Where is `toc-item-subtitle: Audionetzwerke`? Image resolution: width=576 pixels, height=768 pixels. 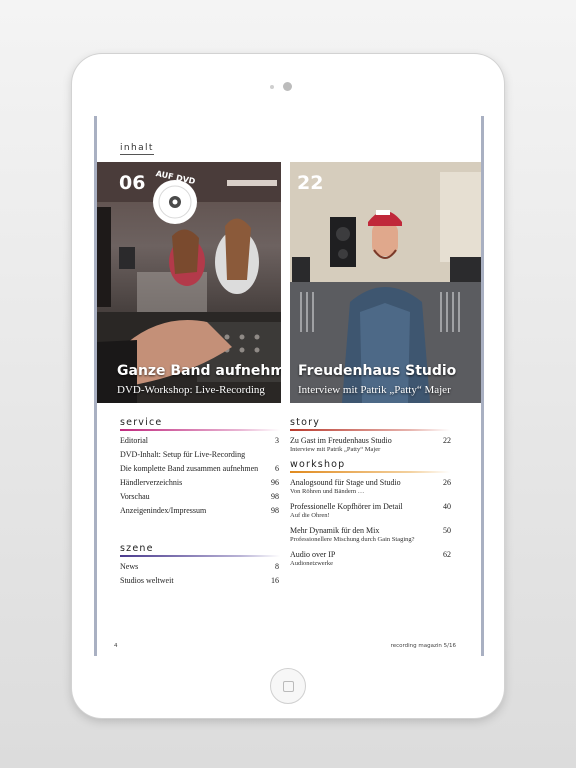
toc-item-subtitle: Audionetzwerke is located at coordinates (311, 563).